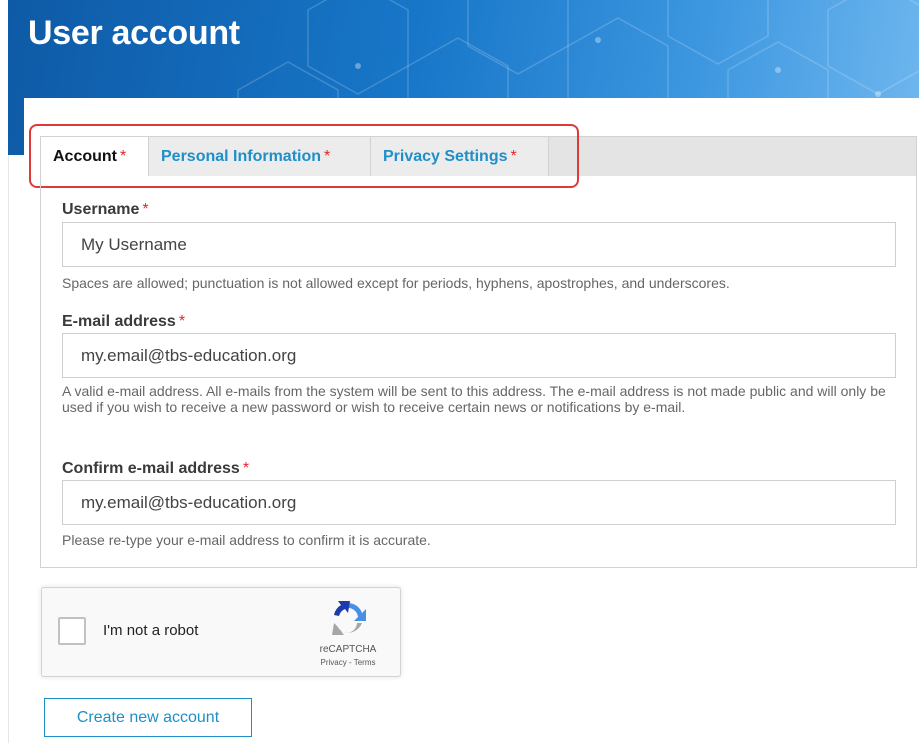 The image size is (919, 743). What do you see at coordinates (479, 244) in the screenshot?
I see `username-input` at bounding box center [479, 244].